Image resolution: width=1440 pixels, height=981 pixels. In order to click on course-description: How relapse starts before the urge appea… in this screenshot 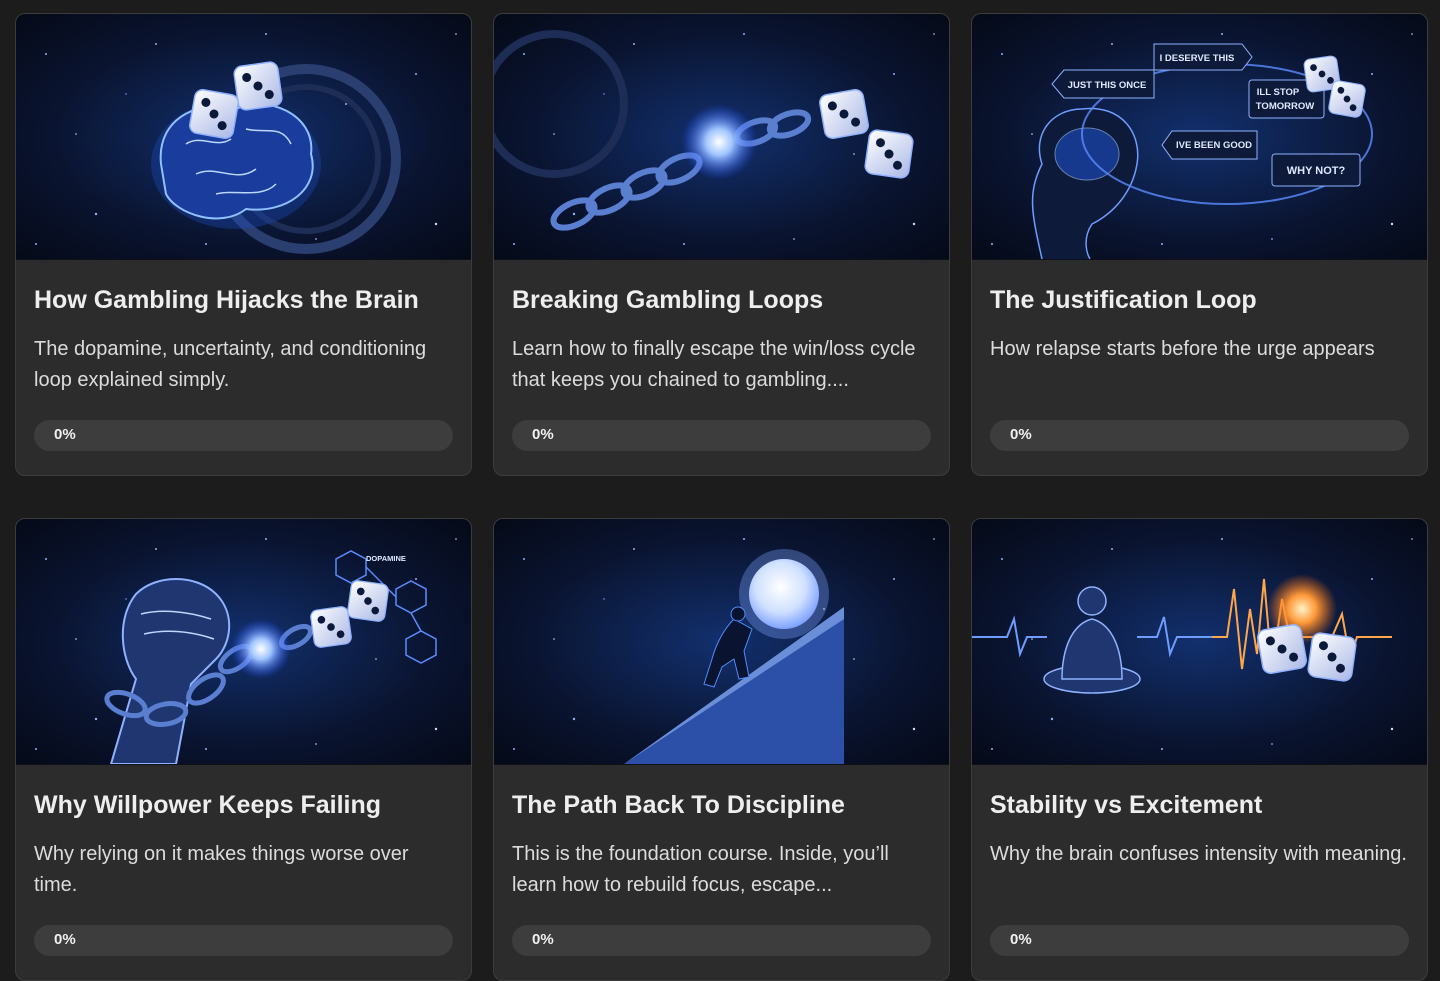, I will do `click(1182, 349)`.